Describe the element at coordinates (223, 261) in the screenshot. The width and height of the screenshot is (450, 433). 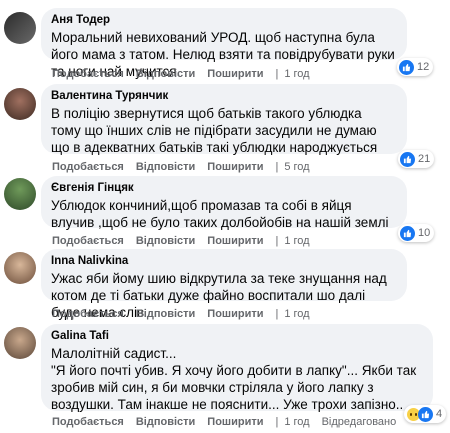
I see `comment-author: Inna Nalivkina` at that location.